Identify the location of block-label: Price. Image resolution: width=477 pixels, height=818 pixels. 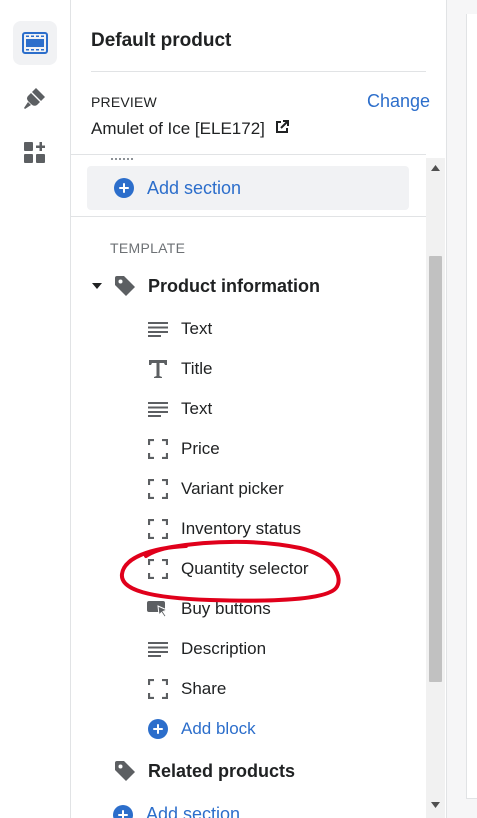
(200, 448).